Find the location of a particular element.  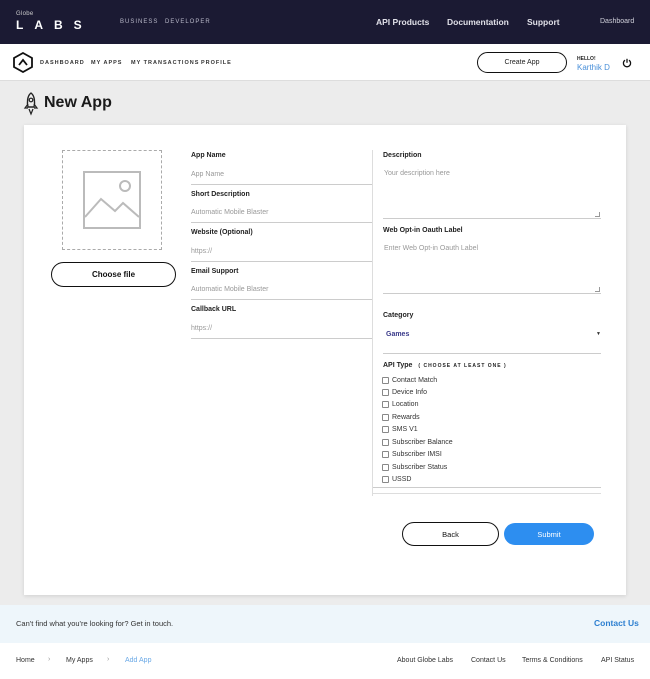

footer-terms-link: Terms & Conditions is located at coordinates (552, 660).